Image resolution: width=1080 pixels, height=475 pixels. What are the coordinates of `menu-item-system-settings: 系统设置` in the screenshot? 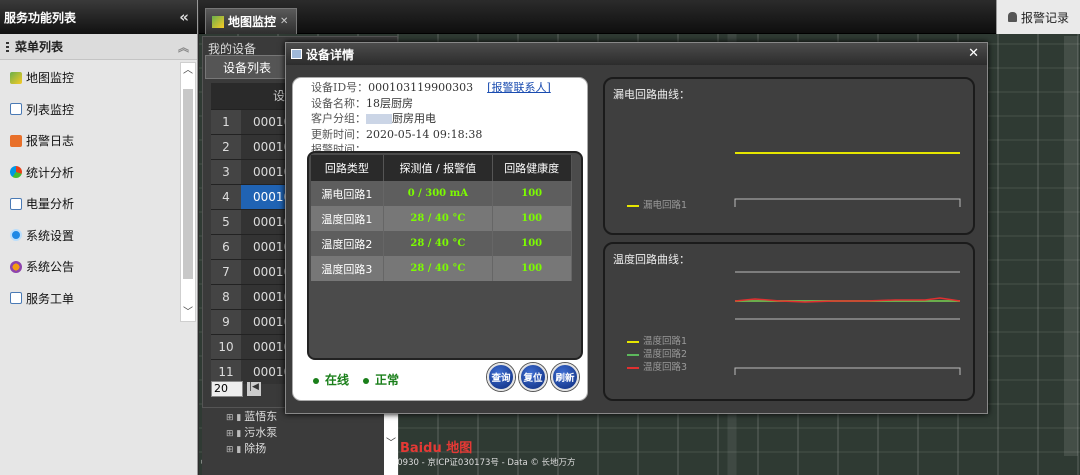 It's located at (90, 236).